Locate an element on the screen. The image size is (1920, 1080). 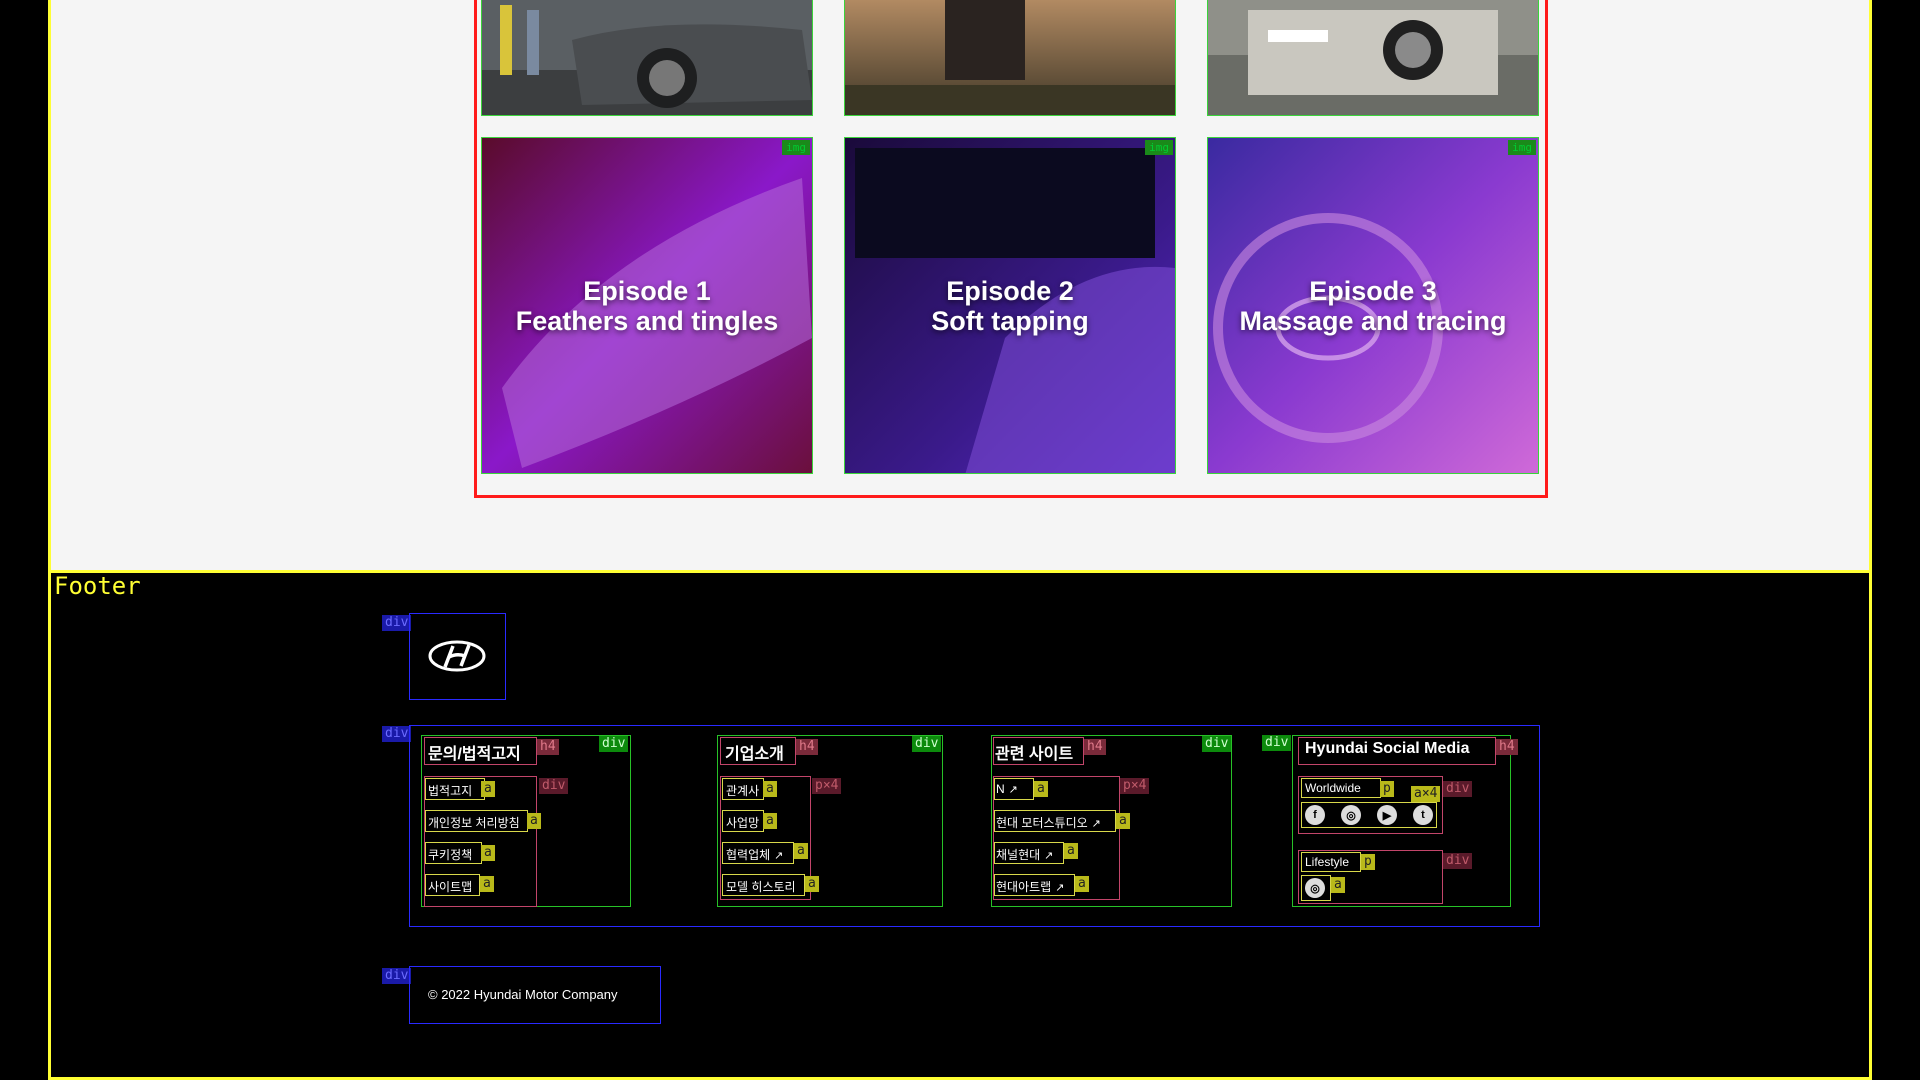
worldwide-label: Worldwide is located at coordinates (1333, 788).